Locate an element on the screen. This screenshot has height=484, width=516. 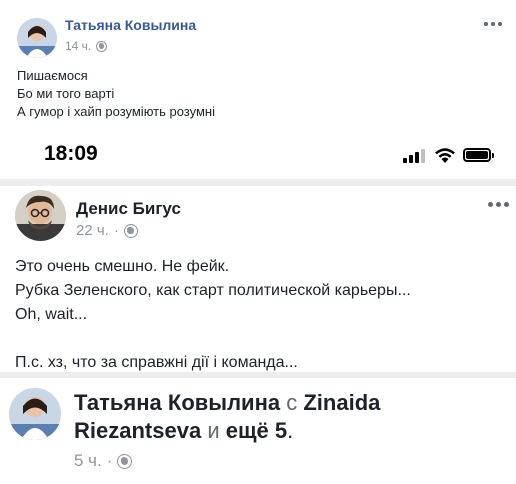
inner-post-meta: 22 ч. · is located at coordinates (107, 230).